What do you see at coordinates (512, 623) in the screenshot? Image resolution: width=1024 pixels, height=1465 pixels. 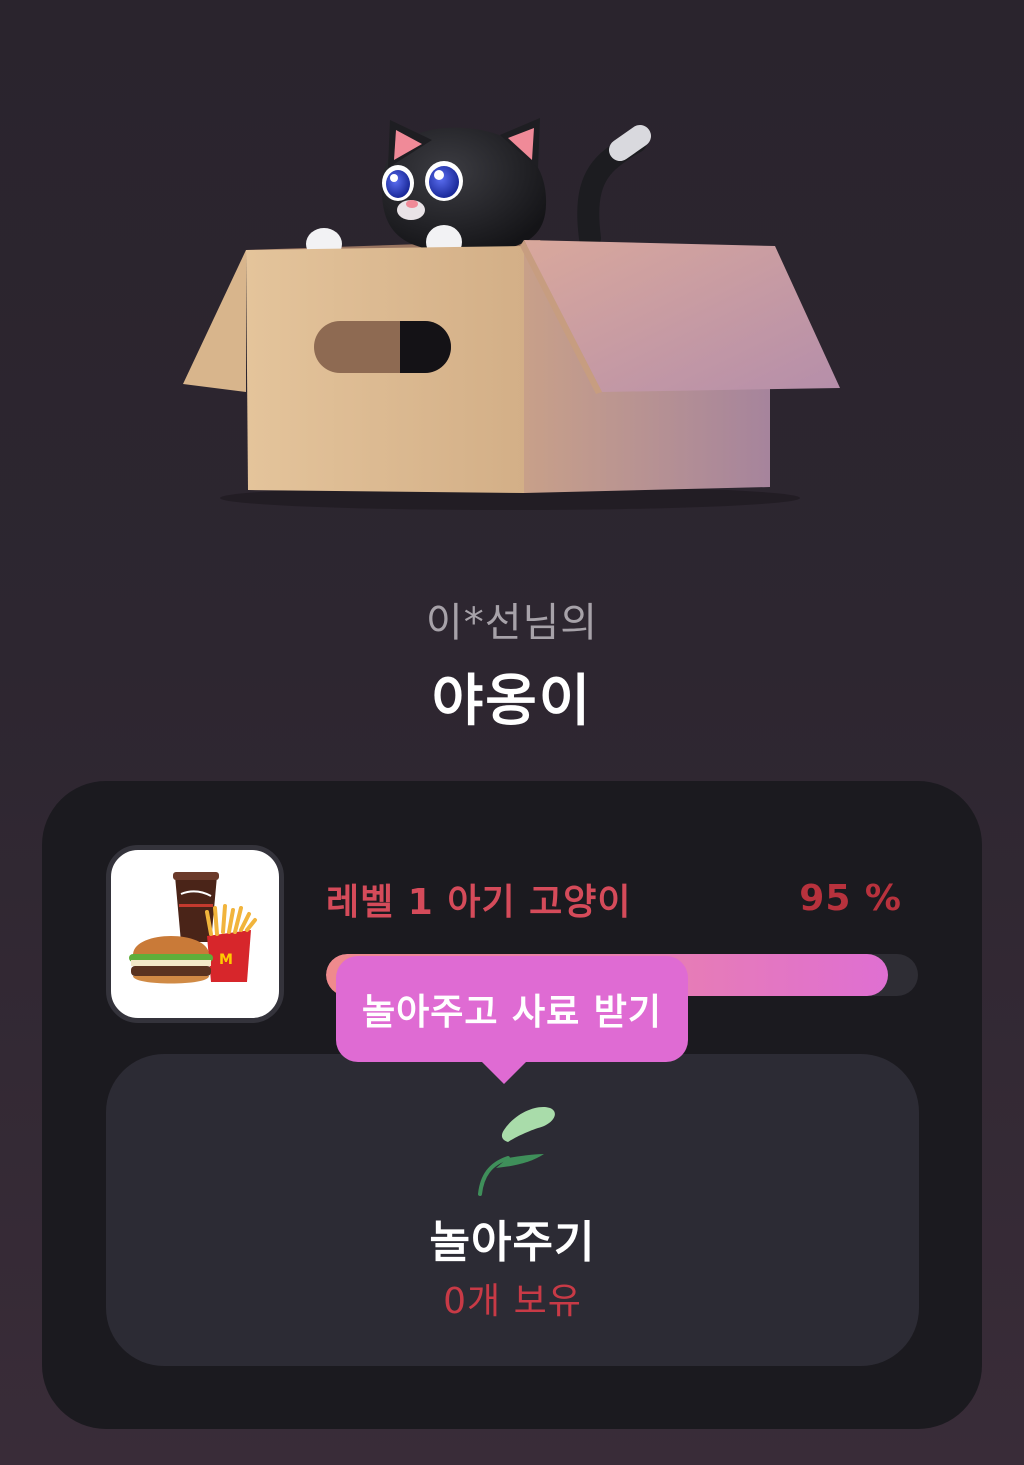 I see `owner-label: 이*선님의` at bounding box center [512, 623].